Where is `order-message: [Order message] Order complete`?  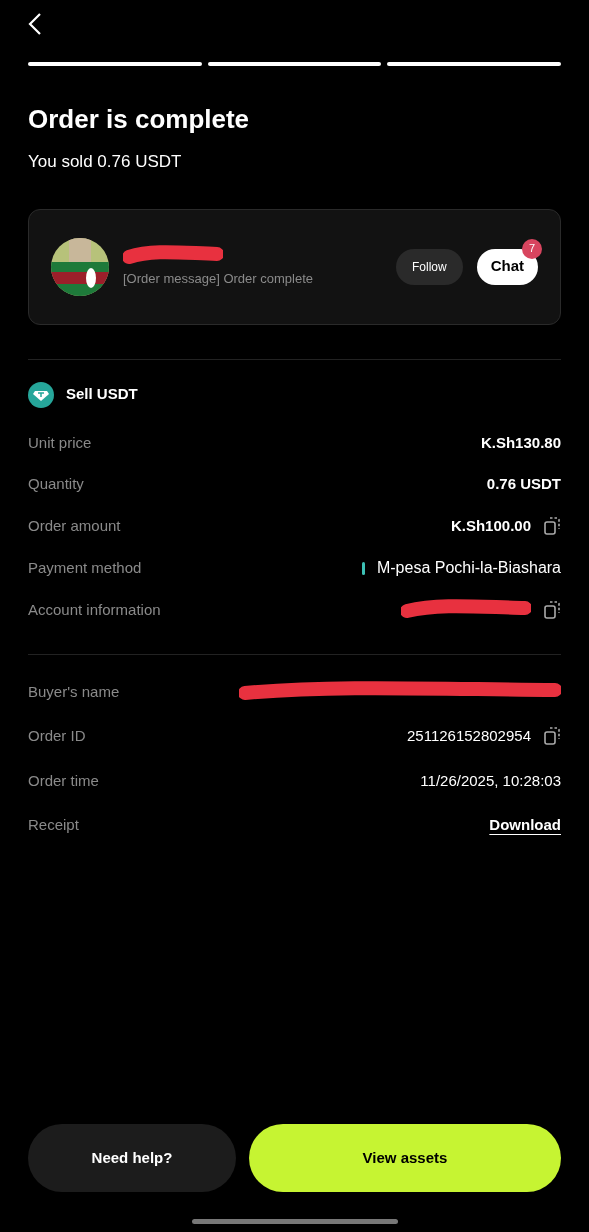
order-message: [Order message] Order complete is located at coordinates (219, 278).